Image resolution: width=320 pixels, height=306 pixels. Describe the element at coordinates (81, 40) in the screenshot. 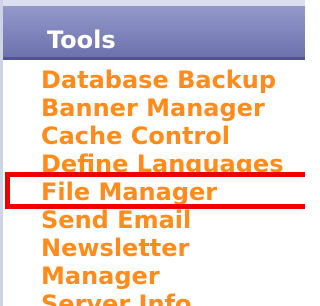

I see `tools-title: Tools` at that location.